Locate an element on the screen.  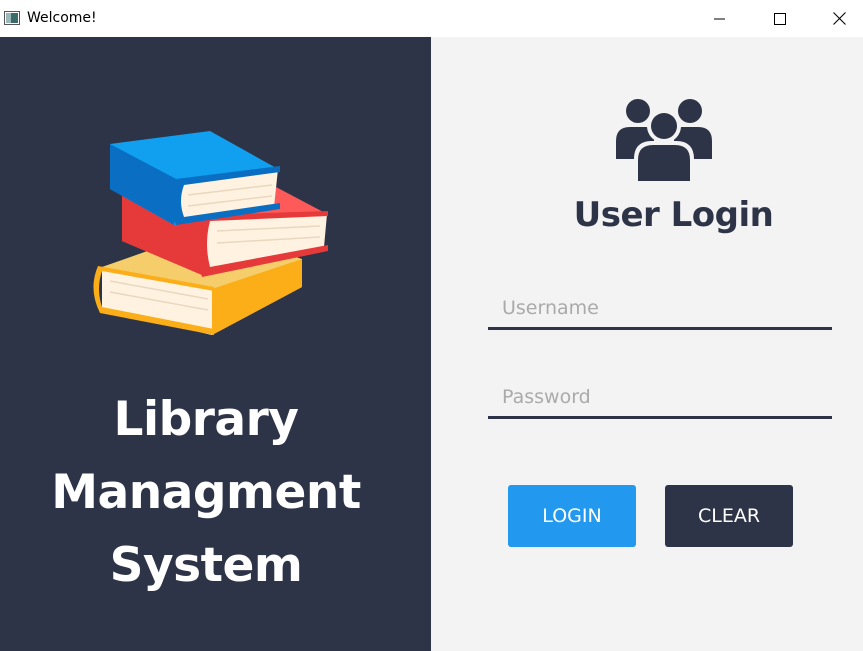
minimize-icon is located at coordinates (719, 18).